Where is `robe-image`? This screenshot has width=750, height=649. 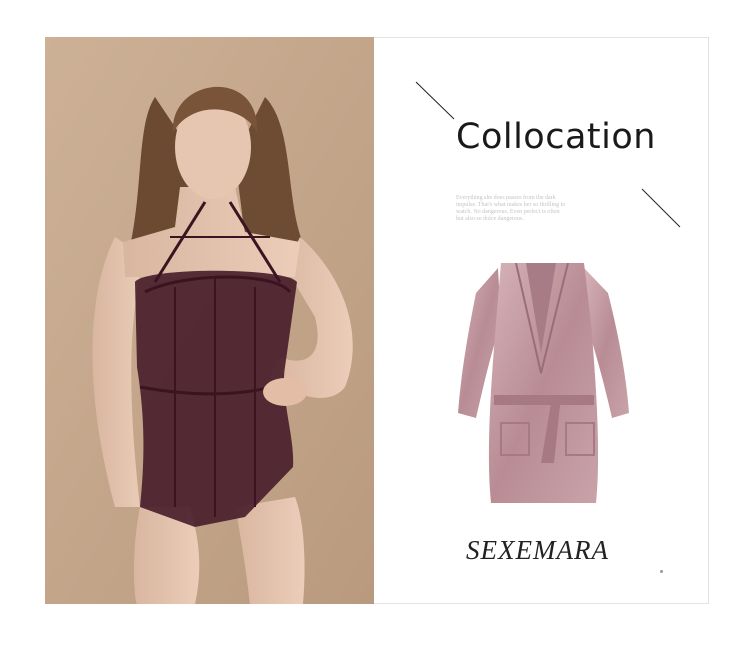
robe-image is located at coordinates (543, 383).